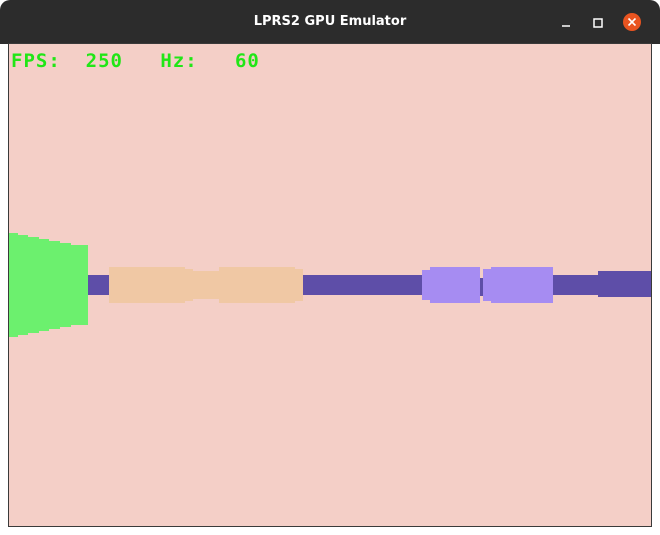  I want to click on minimize-icon, so click(566, 26).